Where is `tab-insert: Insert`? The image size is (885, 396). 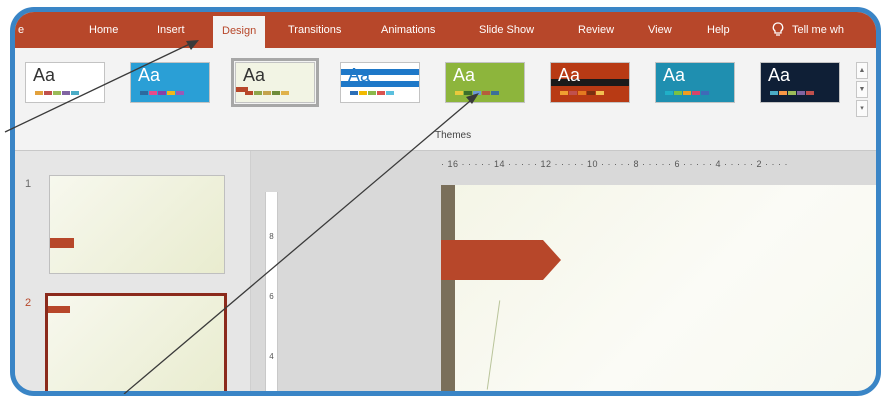 tab-insert: Insert is located at coordinates (171, 30).